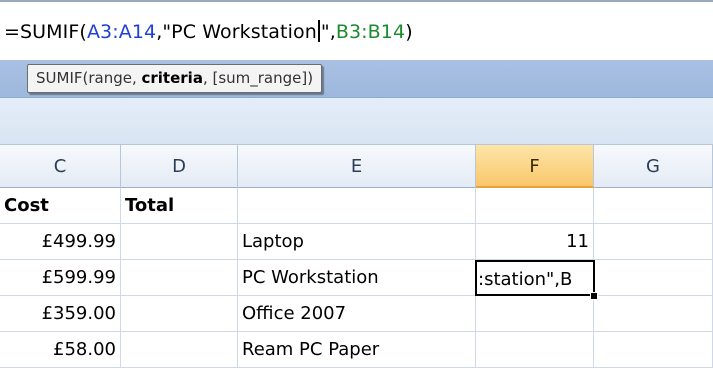 The width and height of the screenshot is (713, 369). Describe the element at coordinates (535, 242) in the screenshot. I see `cell-f: 11` at that location.